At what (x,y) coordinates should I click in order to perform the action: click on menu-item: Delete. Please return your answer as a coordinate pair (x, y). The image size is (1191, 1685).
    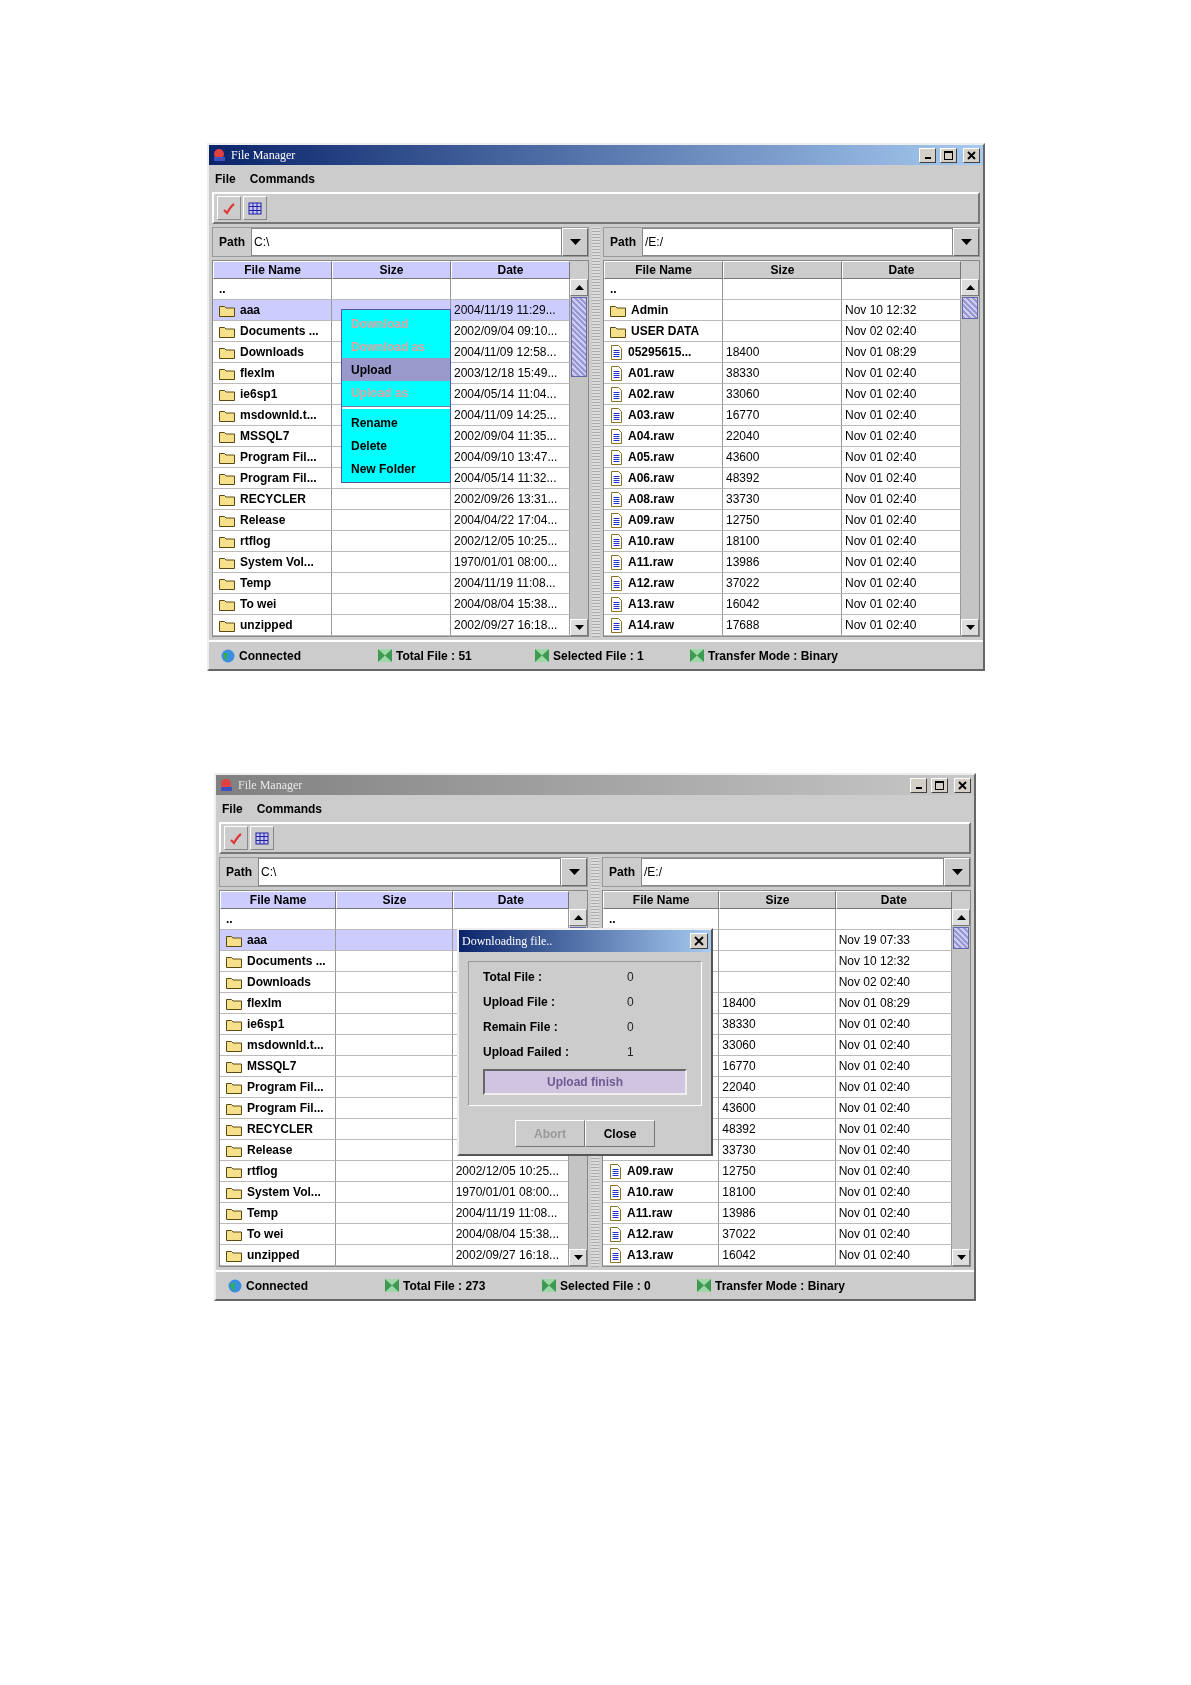
    Looking at the image, I should click on (396, 445).